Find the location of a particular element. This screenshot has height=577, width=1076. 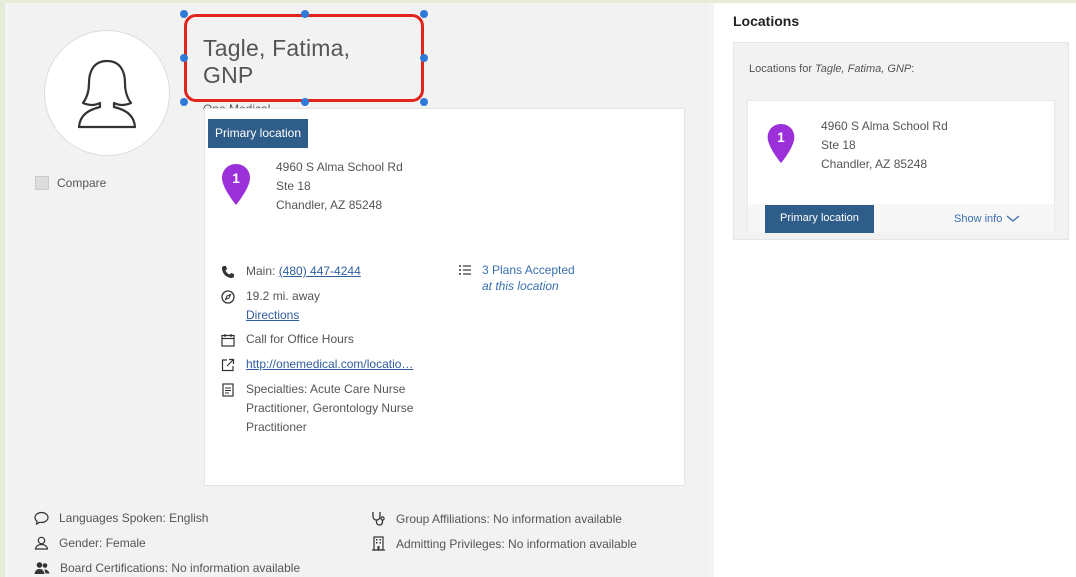

languages-text: Languages Spoken: English is located at coordinates (134, 518).